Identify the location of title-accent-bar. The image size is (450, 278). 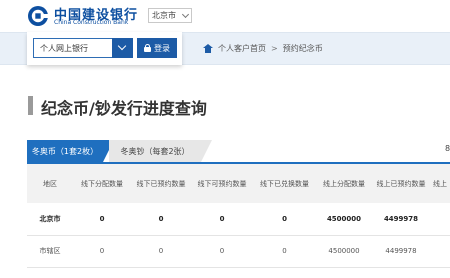
(30, 105).